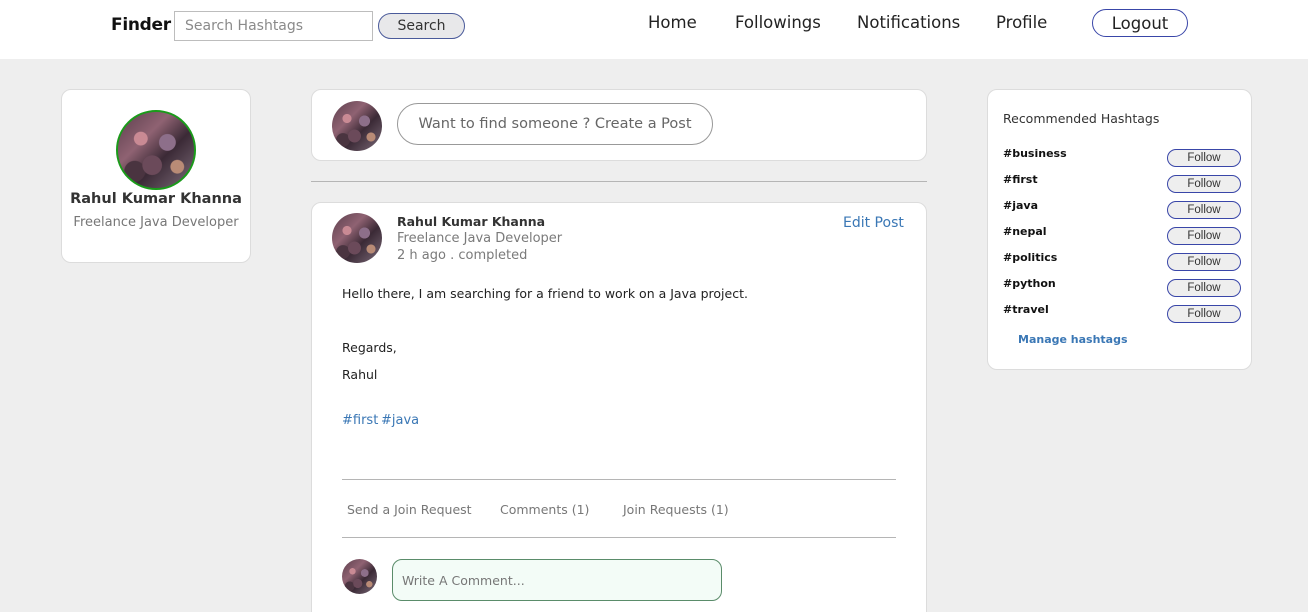 Image resolution: width=1308 pixels, height=612 pixels. What do you see at coordinates (360, 420) in the screenshot?
I see `post-hashtag-link: #first` at bounding box center [360, 420].